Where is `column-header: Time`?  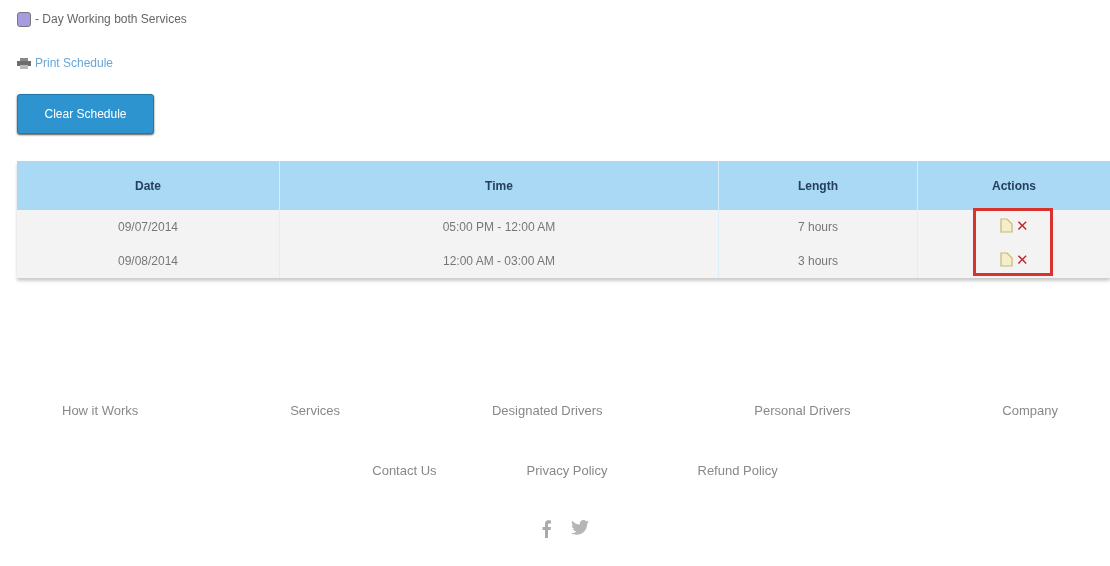
column-header: Time is located at coordinates (499, 185).